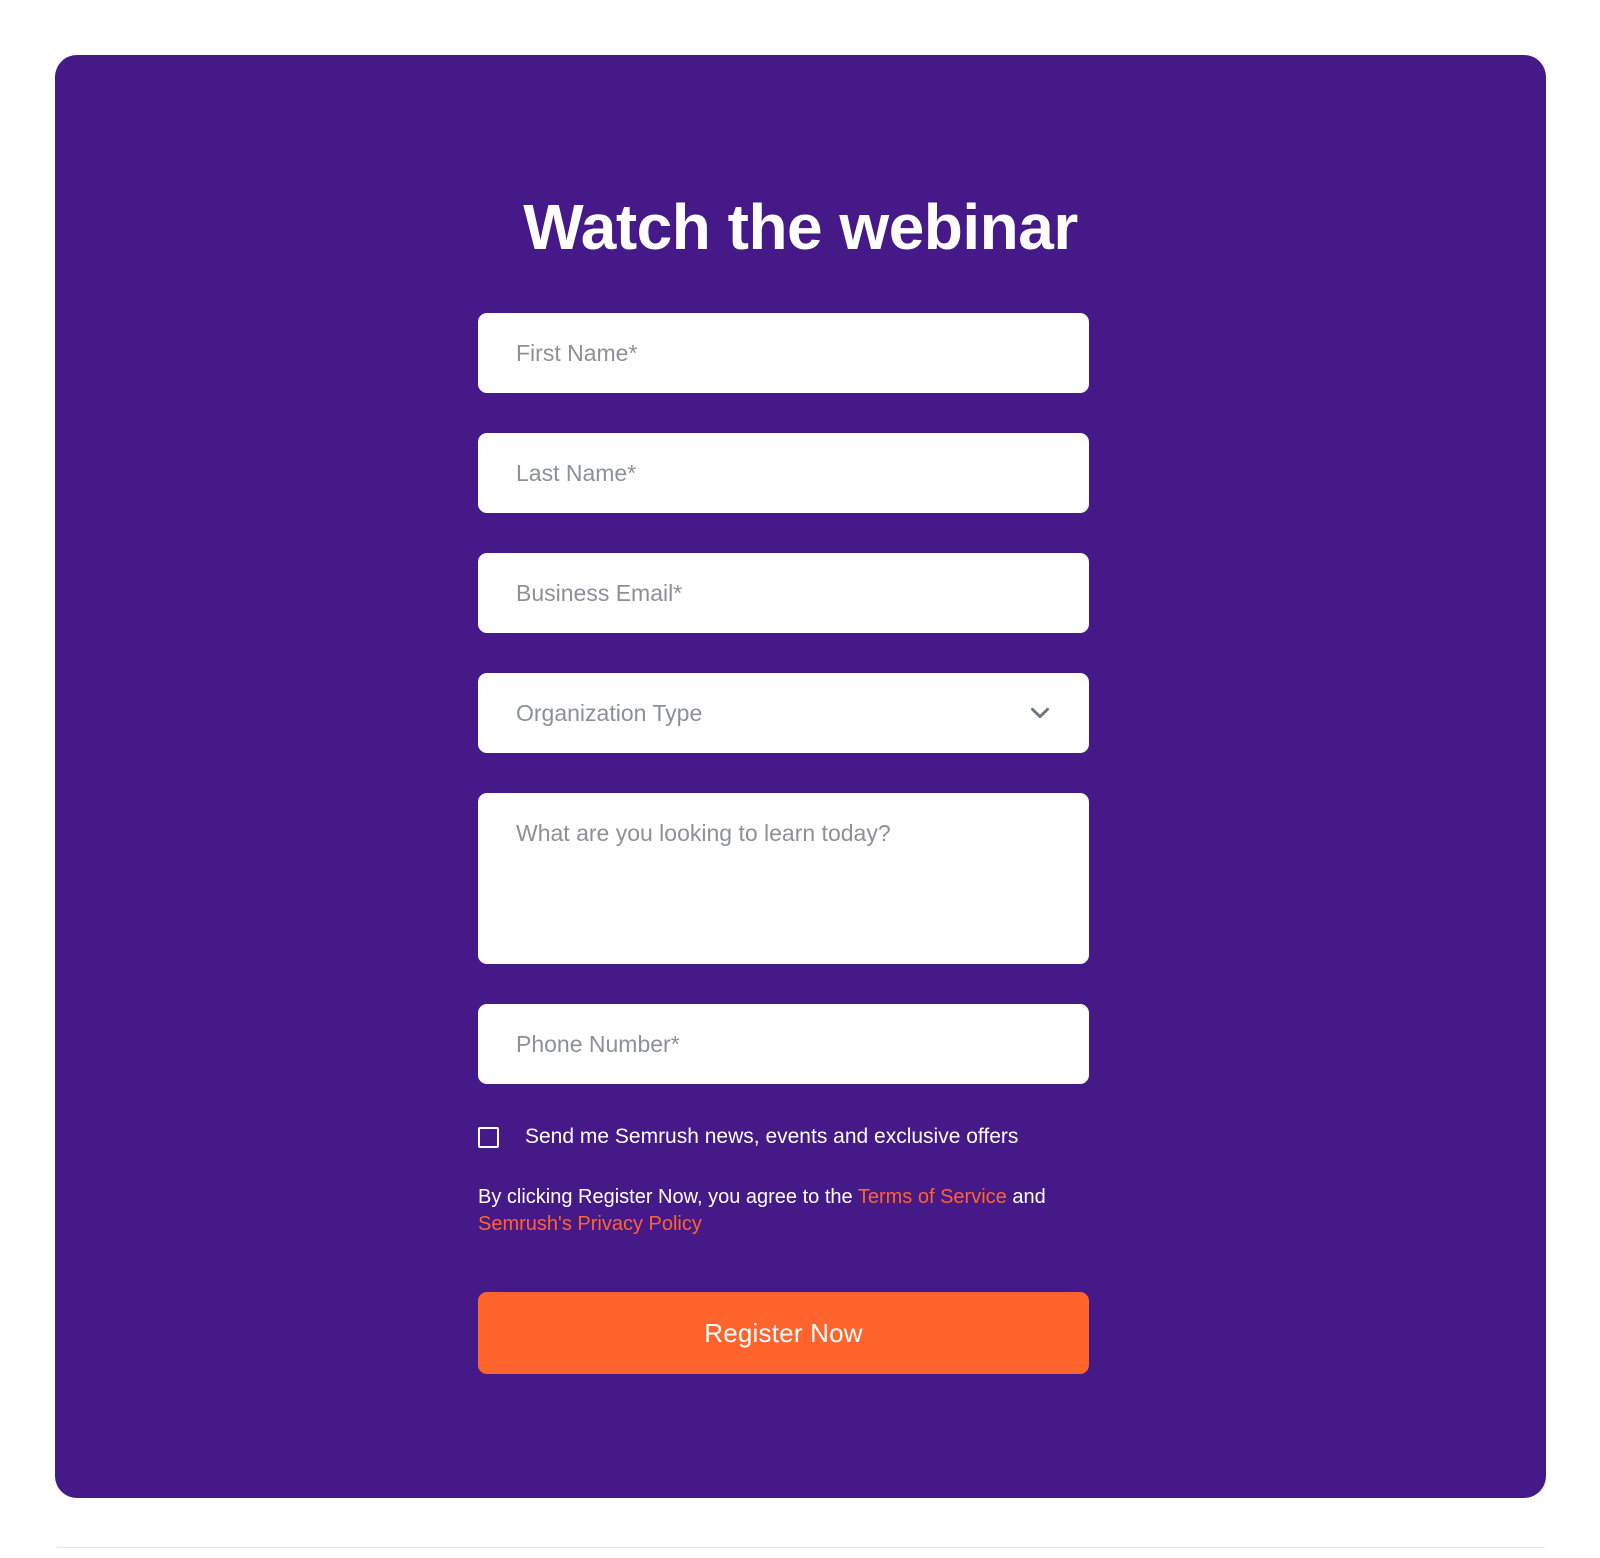 Image resolution: width=1600 pixels, height=1558 pixels. What do you see at coordinates (783, 1044) in the screenshot?
I see `phone-number-input` at bounding box center [783, 1044].